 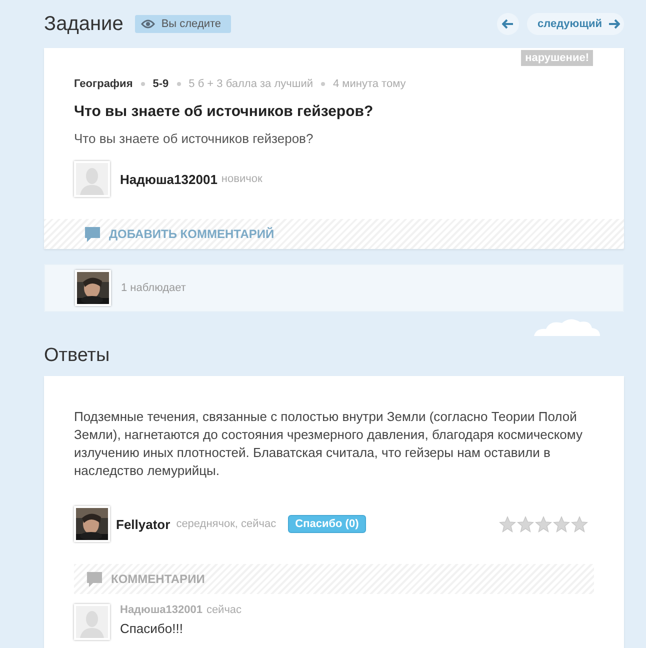 I want to click on question-title: Что вы знаете об источников гейзеров?, so click(x=224, y=111).